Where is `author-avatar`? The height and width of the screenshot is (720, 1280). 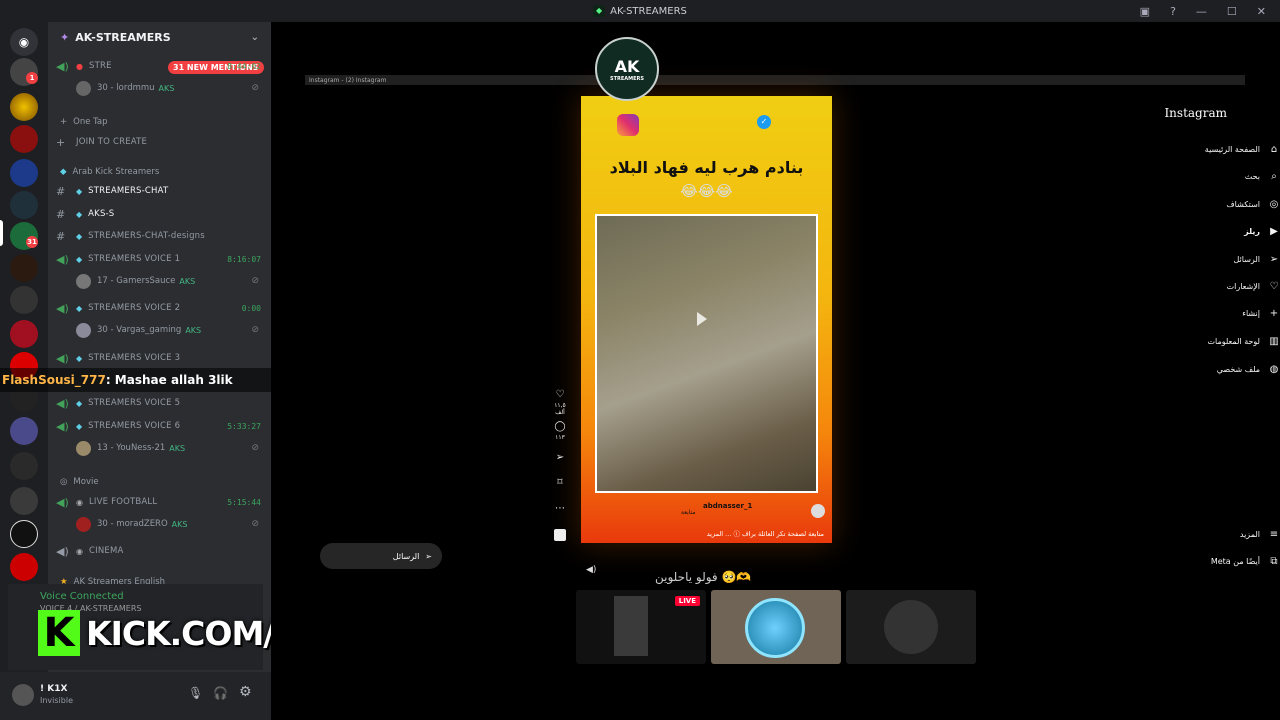 author-avatar is located at coordinates (818, 511).